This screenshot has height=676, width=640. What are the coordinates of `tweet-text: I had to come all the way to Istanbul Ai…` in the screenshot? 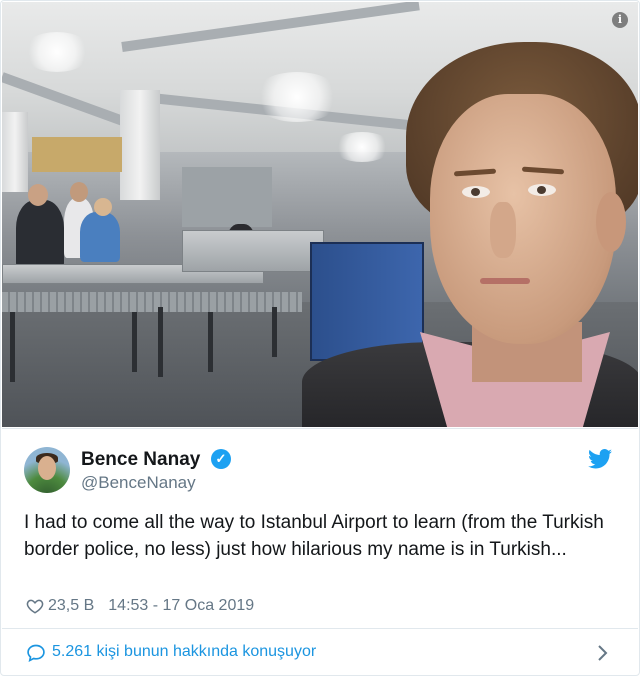 It's located at (314, 536).